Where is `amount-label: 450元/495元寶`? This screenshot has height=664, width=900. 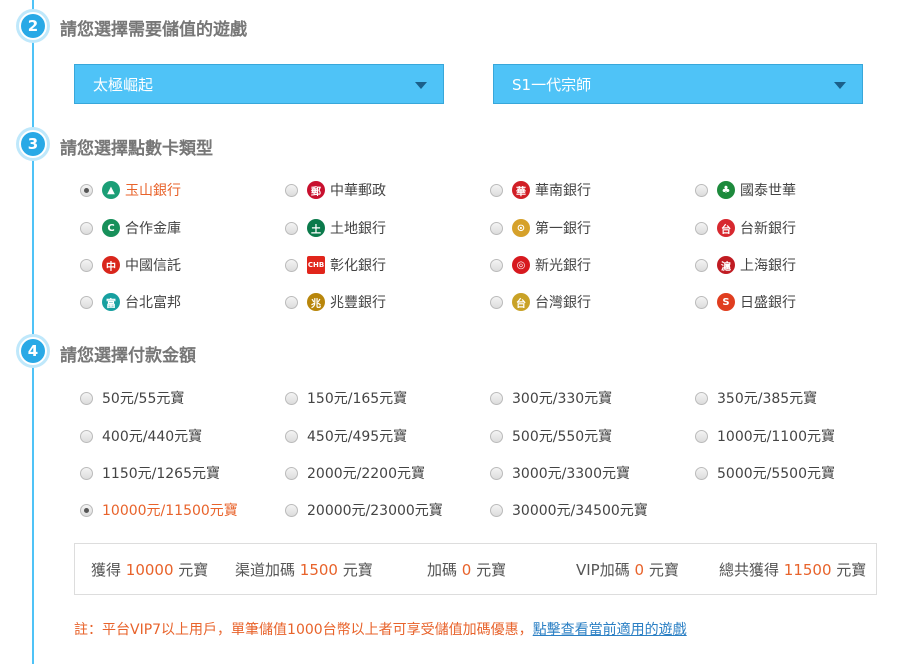 amount-label: 450元/495元寶 is located at coordinates (357, 437).